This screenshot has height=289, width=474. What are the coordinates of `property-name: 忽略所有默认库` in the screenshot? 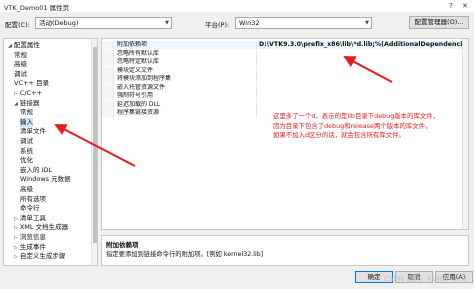 It's located at (187, 53).